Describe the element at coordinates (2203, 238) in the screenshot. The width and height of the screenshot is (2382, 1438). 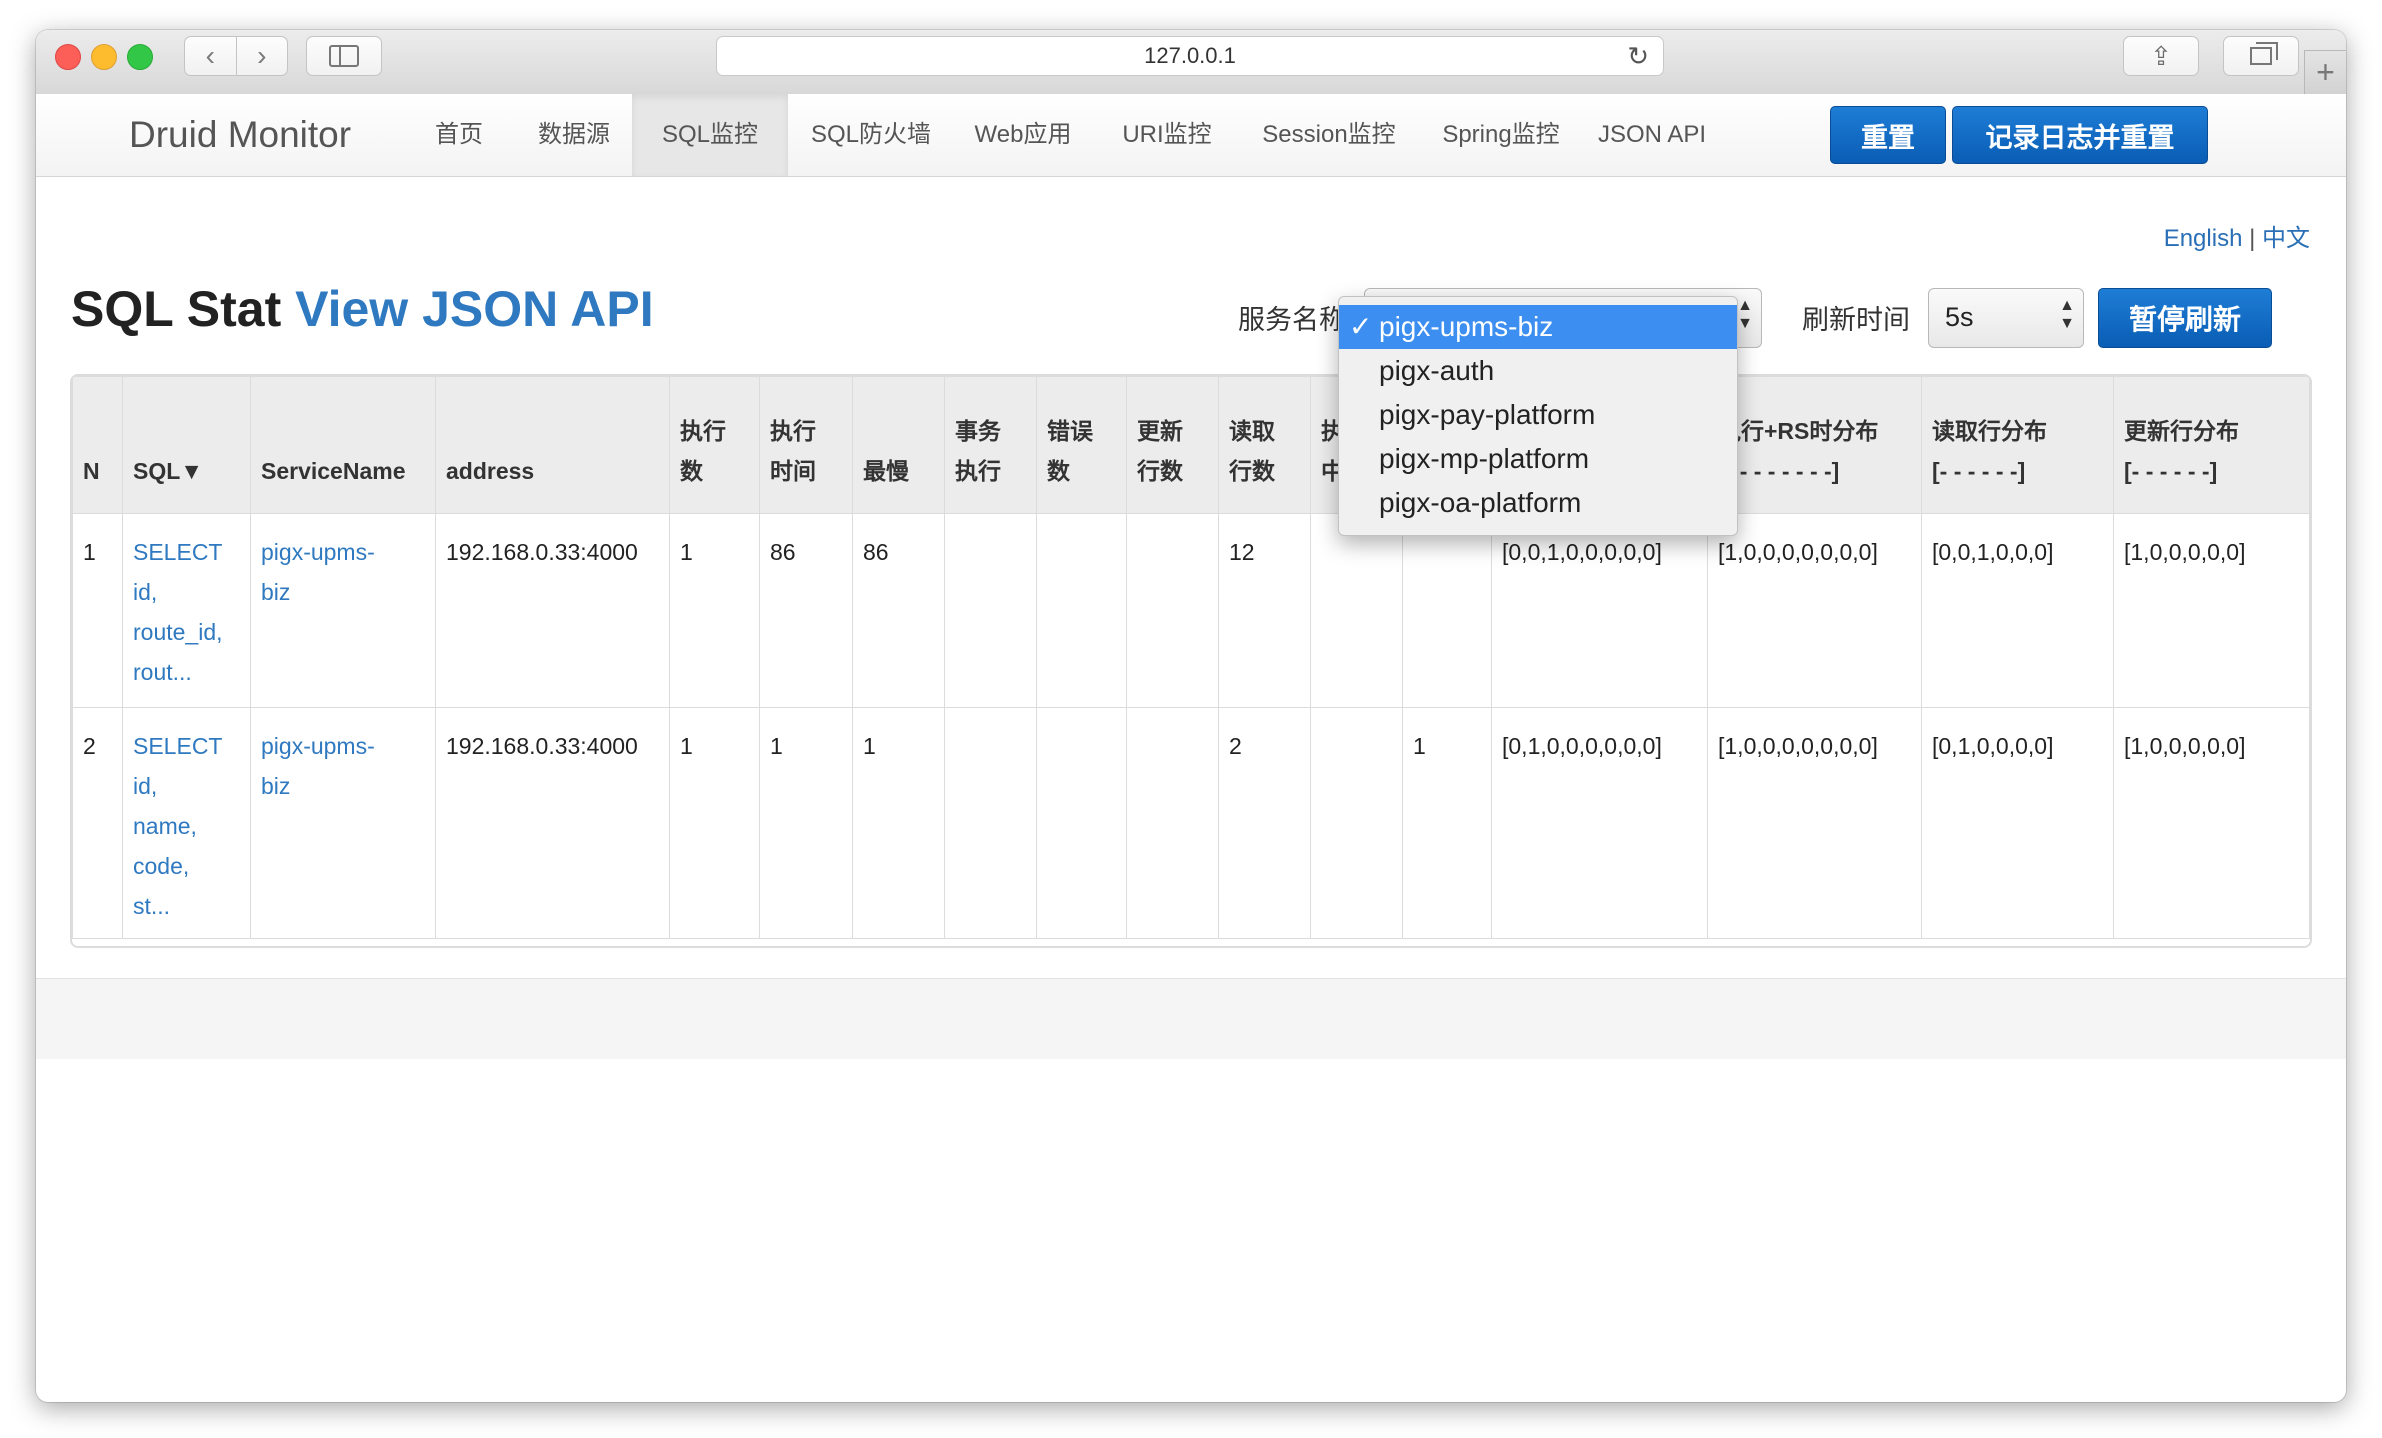
I see `lang-english-link: English` at that location.